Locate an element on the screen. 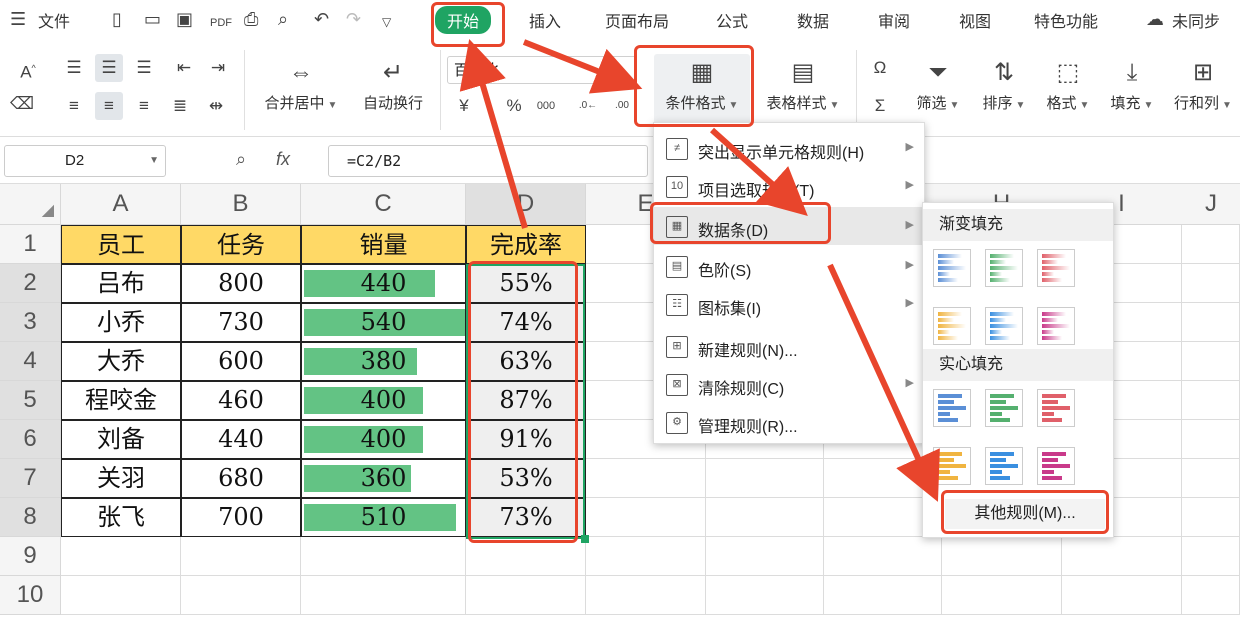 The height and width of the screenshot is (618, 1240). fill-button: ⤓ 填充 ▼ is located at coordinates (1132, 83).